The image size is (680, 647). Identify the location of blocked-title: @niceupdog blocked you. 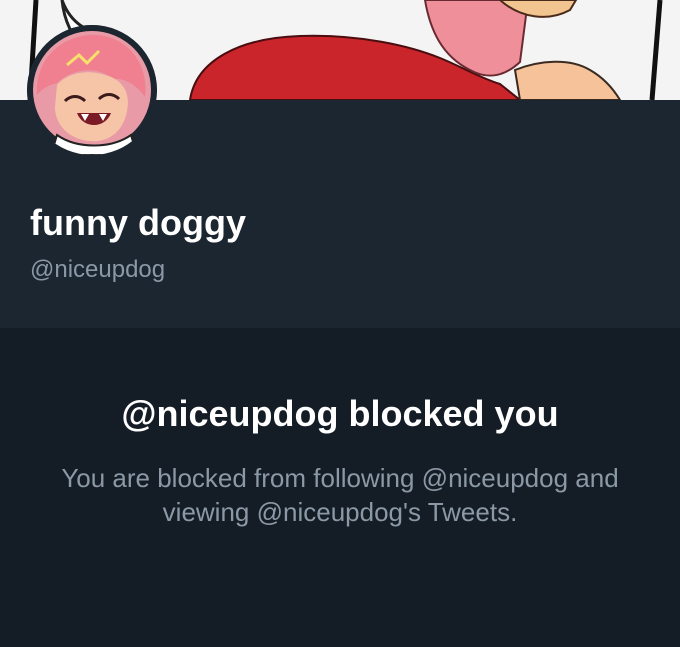
(340, 413).